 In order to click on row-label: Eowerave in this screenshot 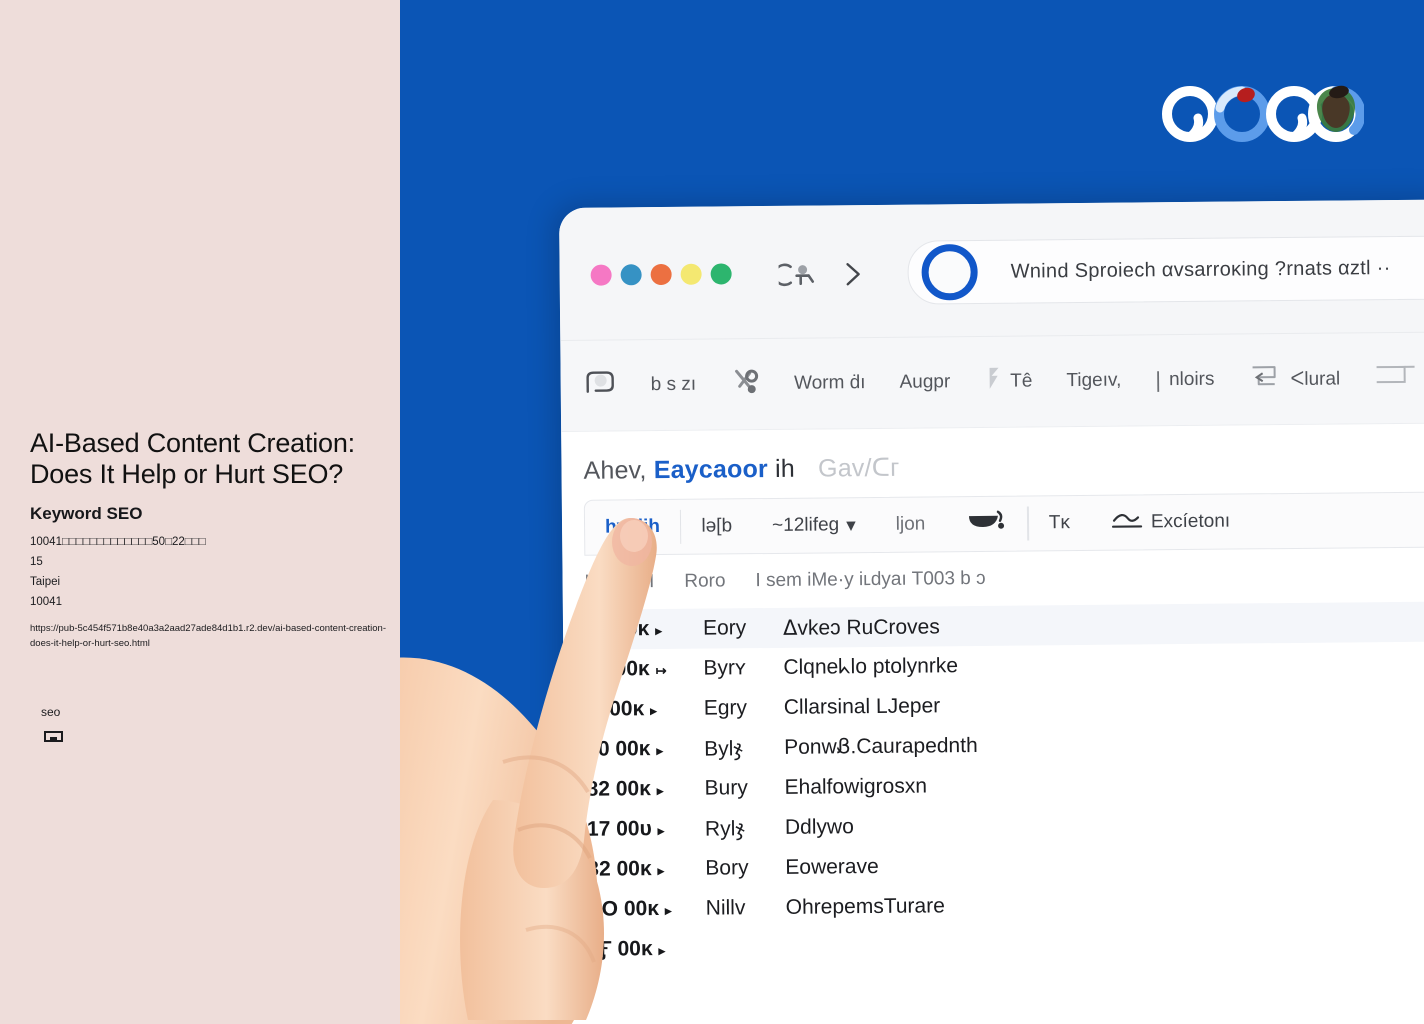, I will do `click(832, 866)`.